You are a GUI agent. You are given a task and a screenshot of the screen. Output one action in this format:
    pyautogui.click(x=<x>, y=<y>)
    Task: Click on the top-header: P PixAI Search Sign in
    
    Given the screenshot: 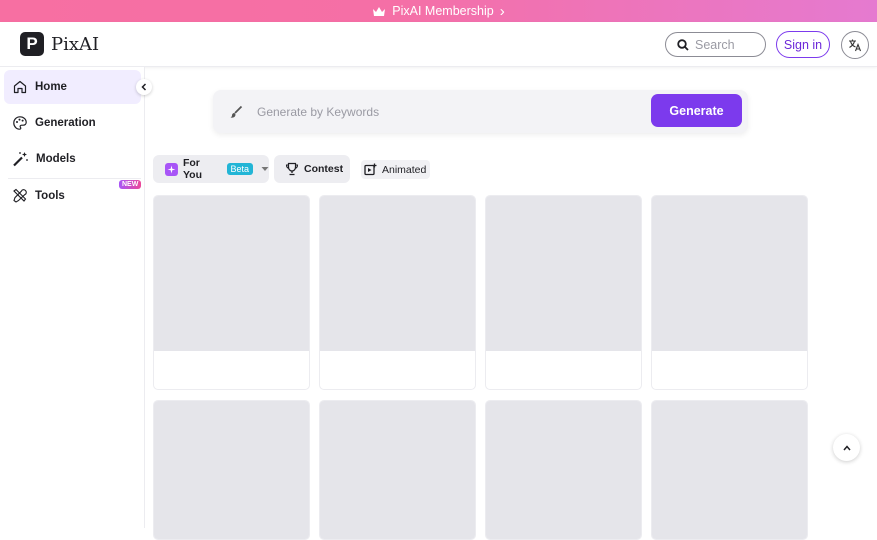 What is the action you would take?
    pyautogui.click(x=438, y=44)
    